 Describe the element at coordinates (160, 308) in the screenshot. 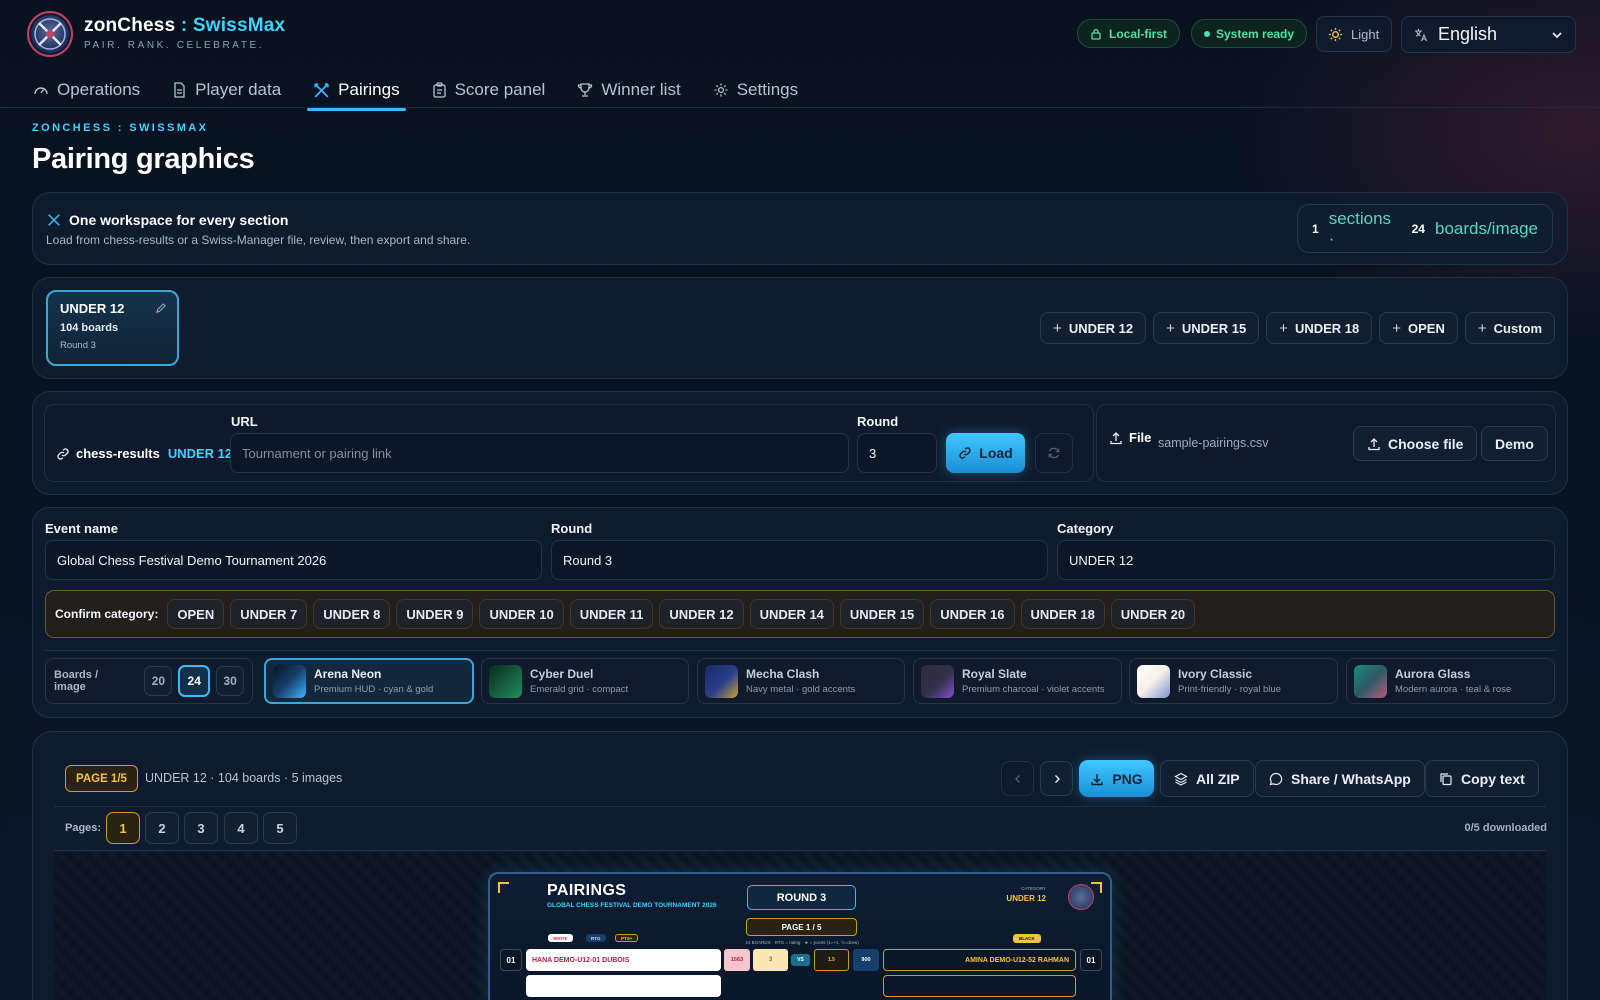

I see `edit-pencil-icon` at that location.